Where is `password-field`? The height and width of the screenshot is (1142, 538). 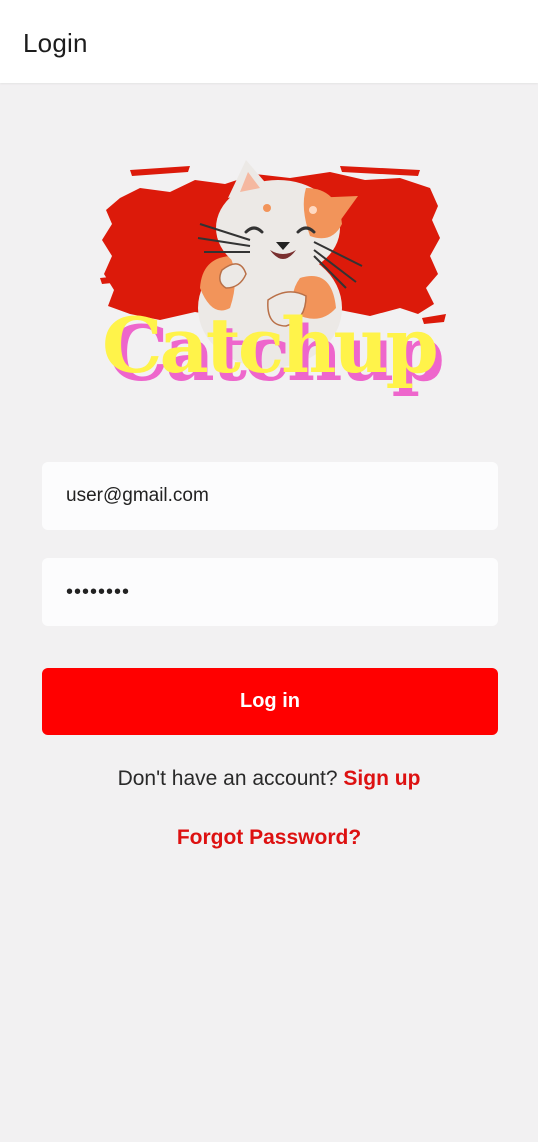 password-field is located at coordinates (270, 592).